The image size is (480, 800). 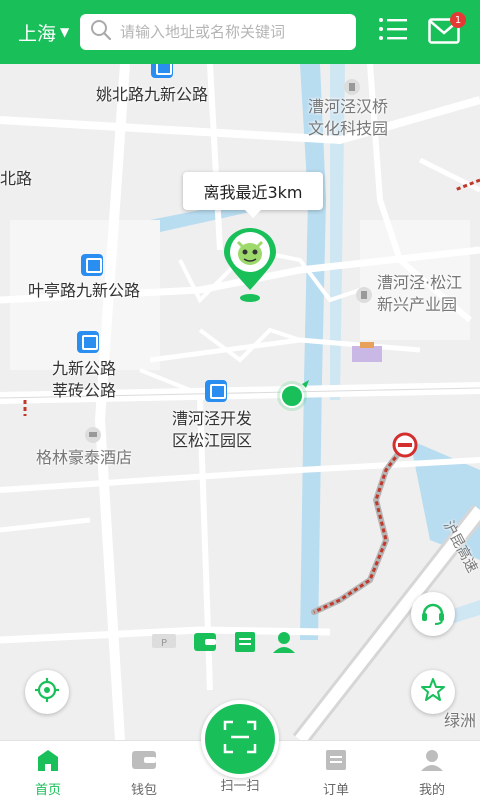 I want to click on favorite-button, so click(x=433, y=692).